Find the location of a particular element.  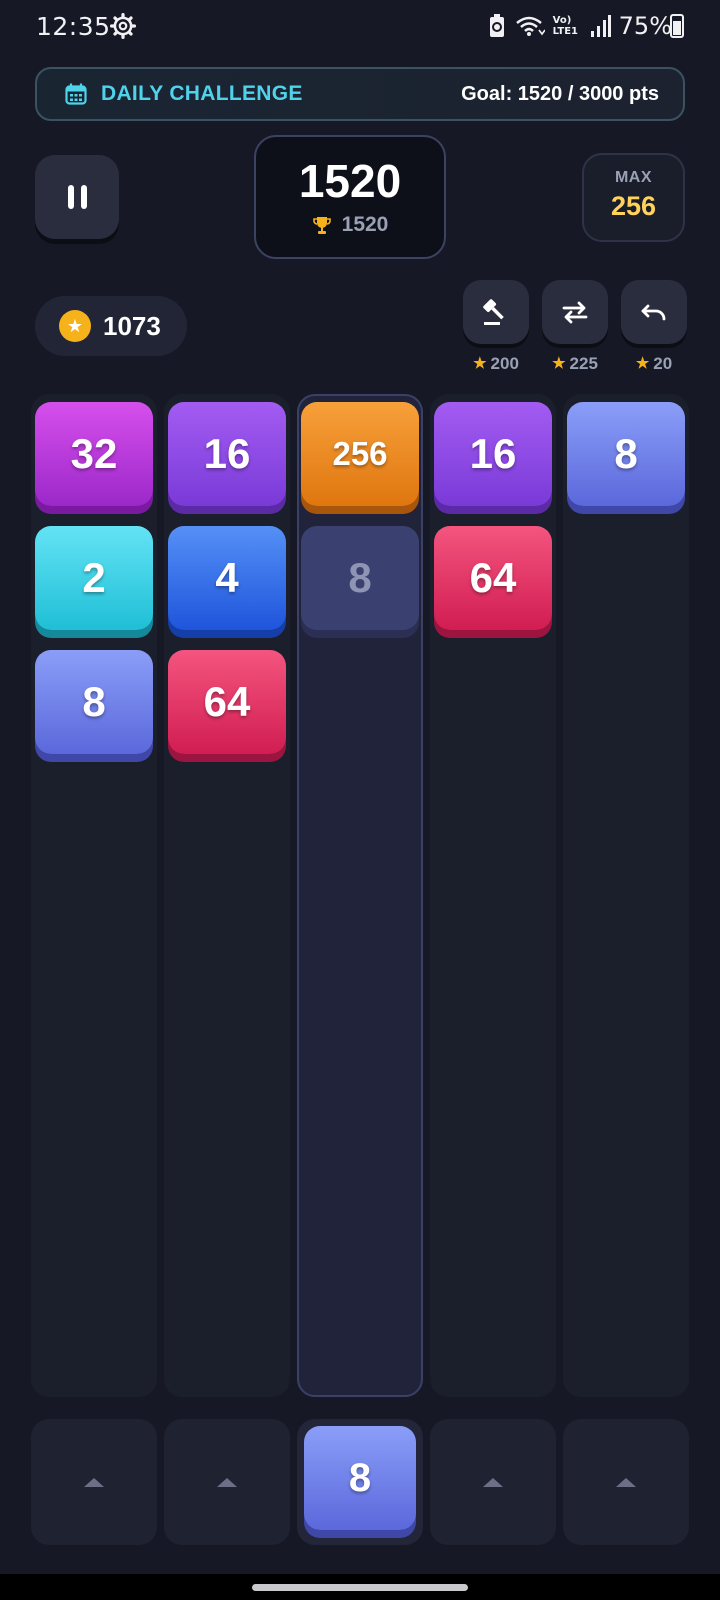

powerup-swap: ★ 225 is located at coordinates (575, 327).